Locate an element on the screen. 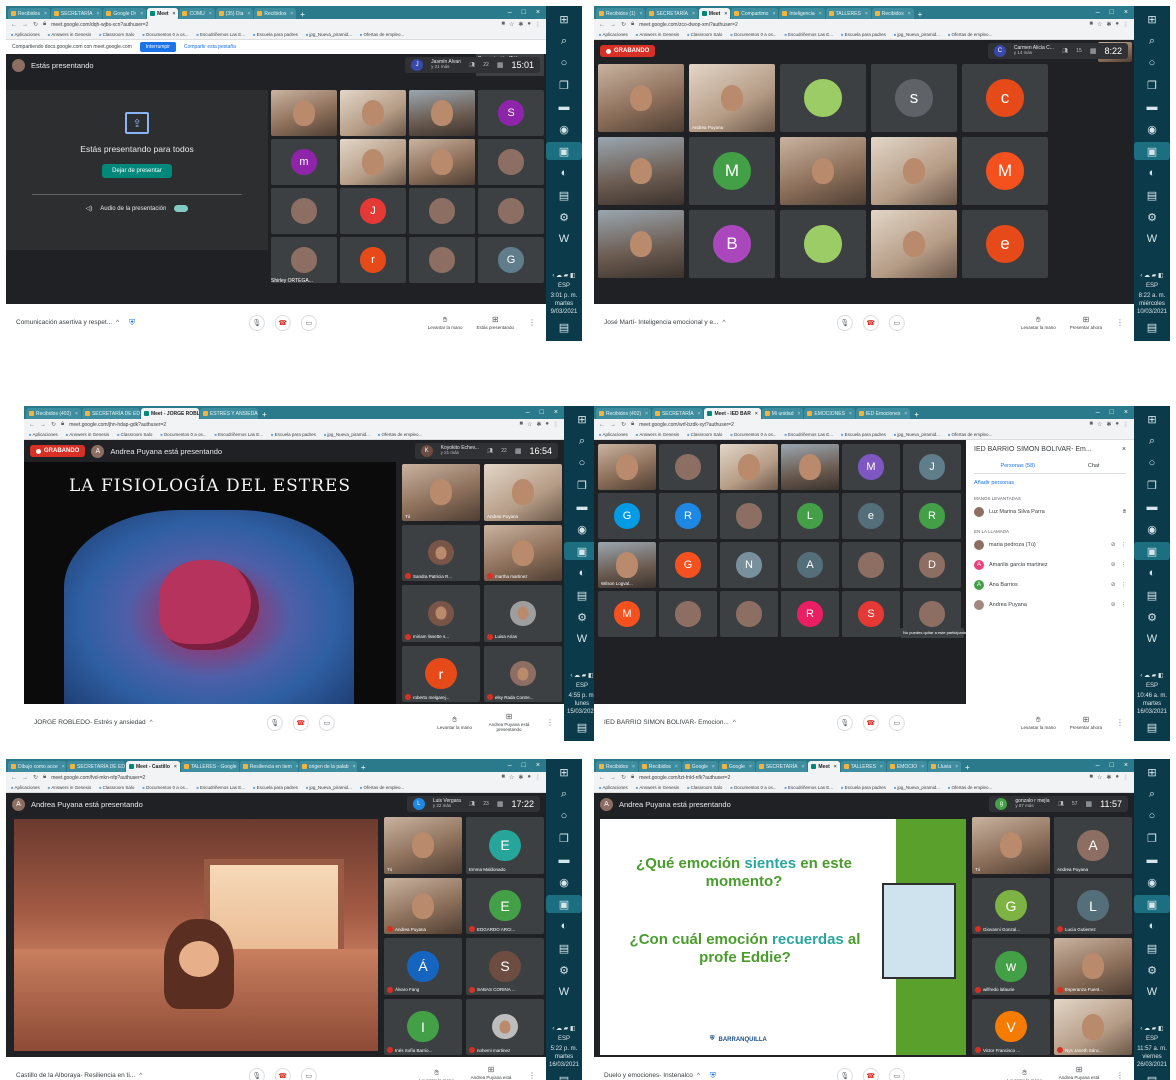 This screenshot has height=1080, width=1176. bookmark-item: Classroom Salo is located at coordinates (705, 34).